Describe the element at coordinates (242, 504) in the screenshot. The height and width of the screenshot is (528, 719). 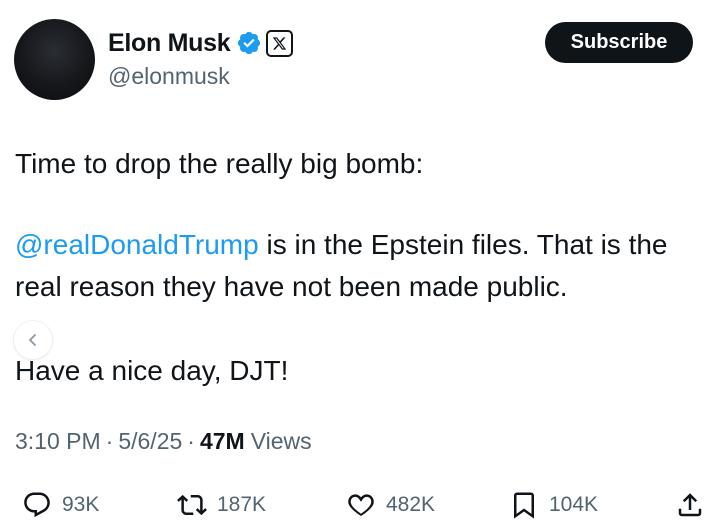
I see `repost-count: 187K` at that location.